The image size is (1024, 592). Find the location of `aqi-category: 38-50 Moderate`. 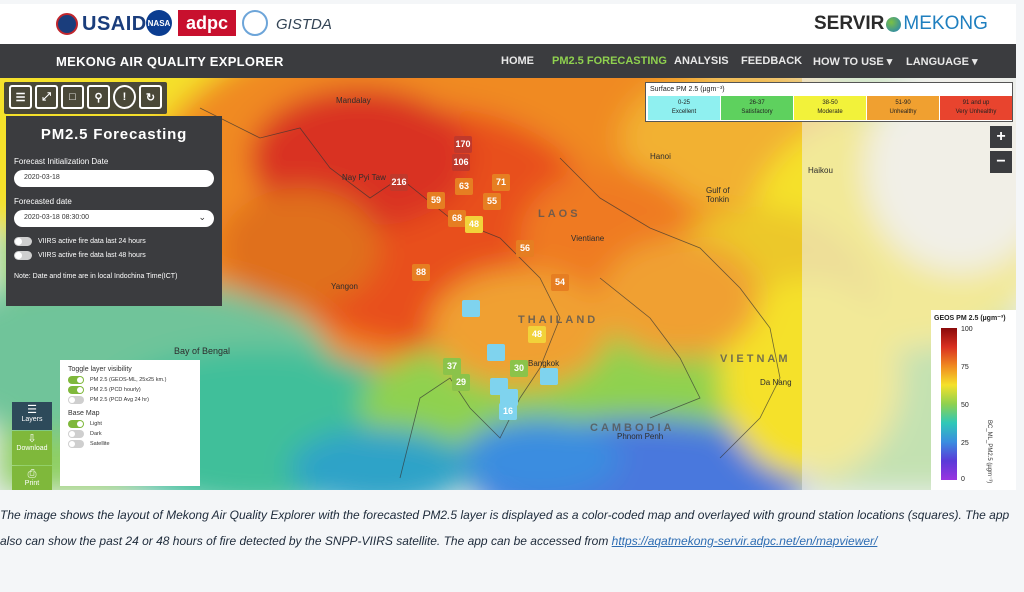

aqi-category: 38-50 Moderate is located at coordinates (830, 108).